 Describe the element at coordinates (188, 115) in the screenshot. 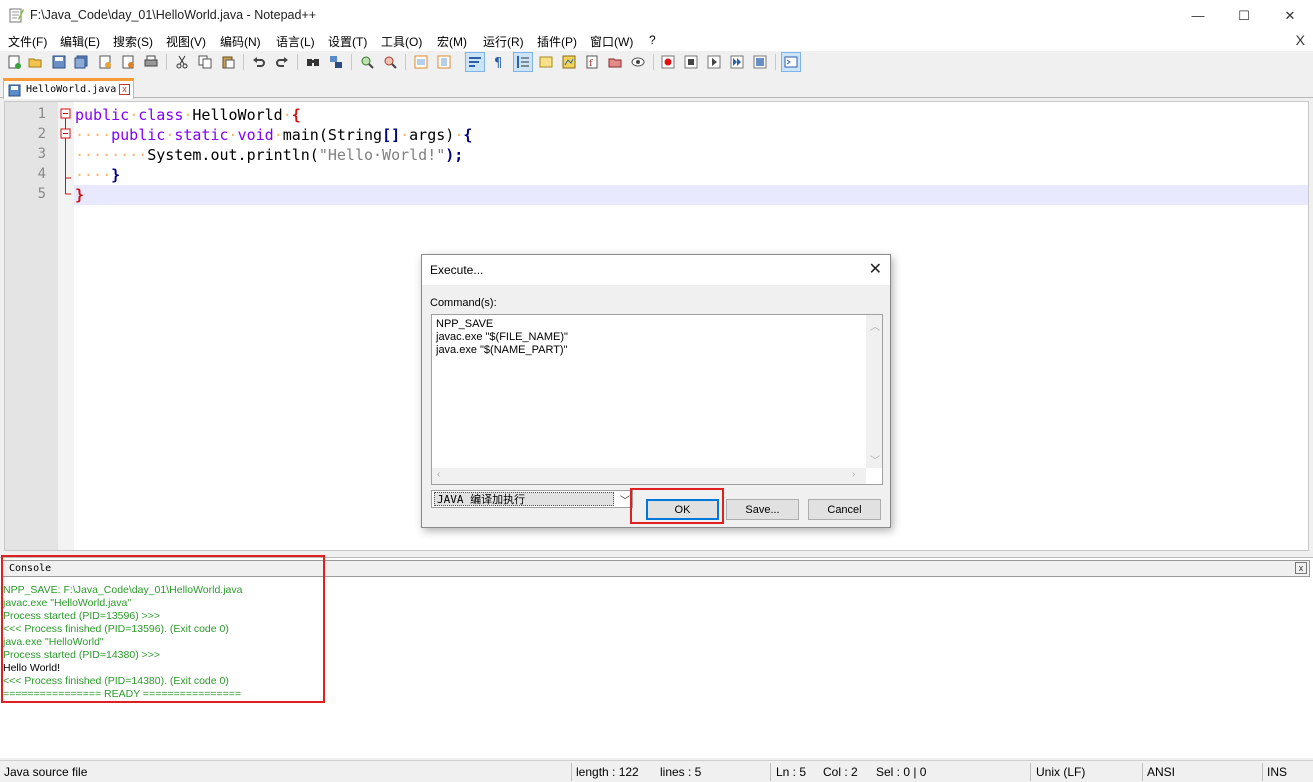

I see `code-line-1: public·class·HelloWorld·{` at that location.